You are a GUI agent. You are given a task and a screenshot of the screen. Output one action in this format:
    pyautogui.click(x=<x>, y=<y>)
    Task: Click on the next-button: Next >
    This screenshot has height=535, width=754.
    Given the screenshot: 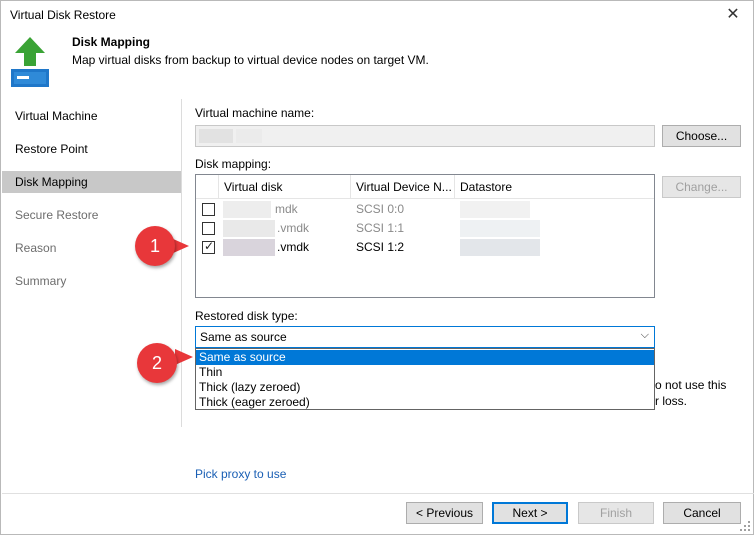 What is the action you would take?
    pyautogui.click(x=530, y=513)
    